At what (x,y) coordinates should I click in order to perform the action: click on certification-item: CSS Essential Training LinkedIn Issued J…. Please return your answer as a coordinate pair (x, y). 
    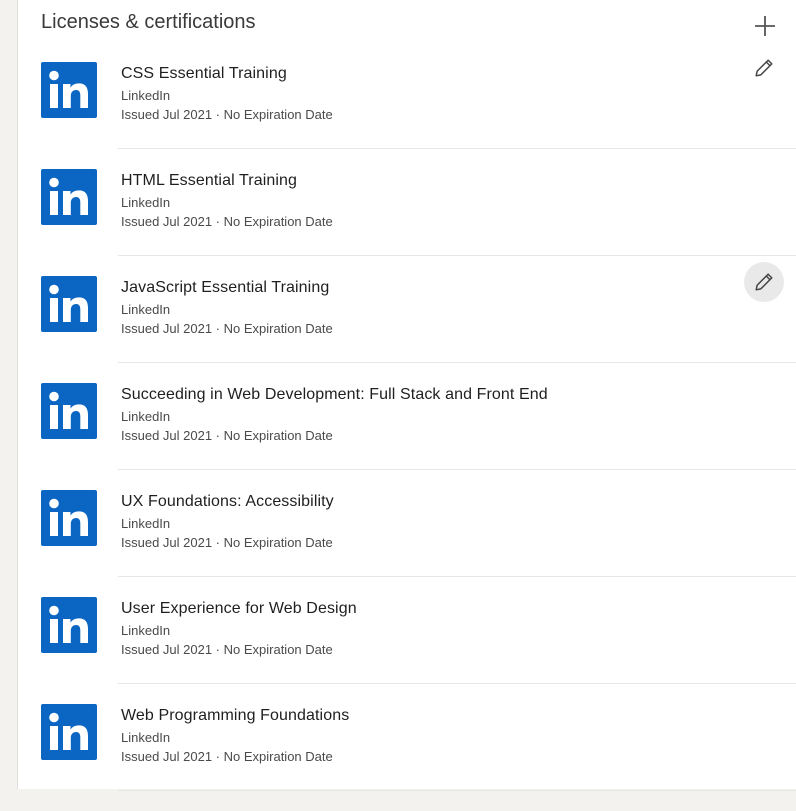
    Looking at the image, I should click on (407, 114).